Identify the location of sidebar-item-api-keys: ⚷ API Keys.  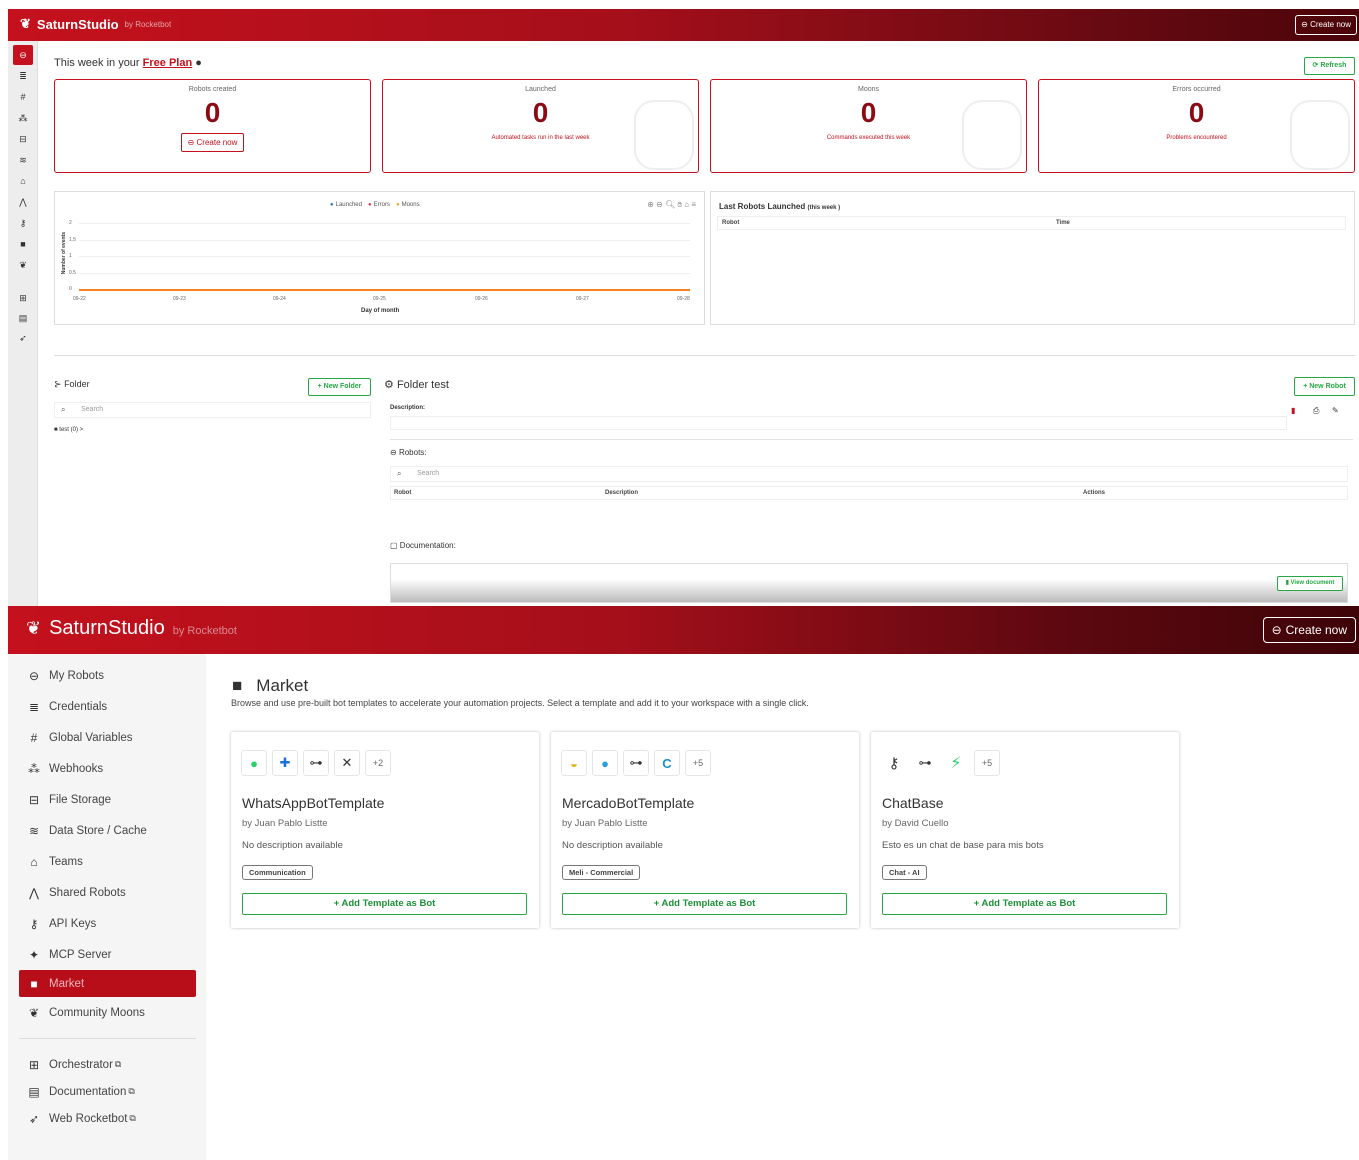
(107, 923).